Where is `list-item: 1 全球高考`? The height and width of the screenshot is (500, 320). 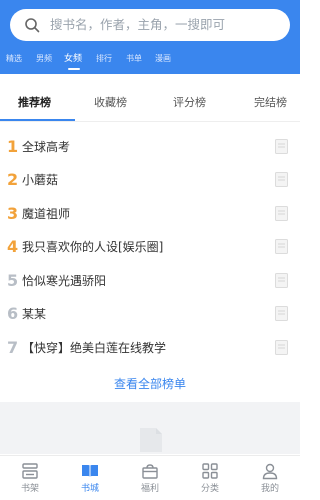 list-item: 1 全球高考 is located at coordinates (150, 150).